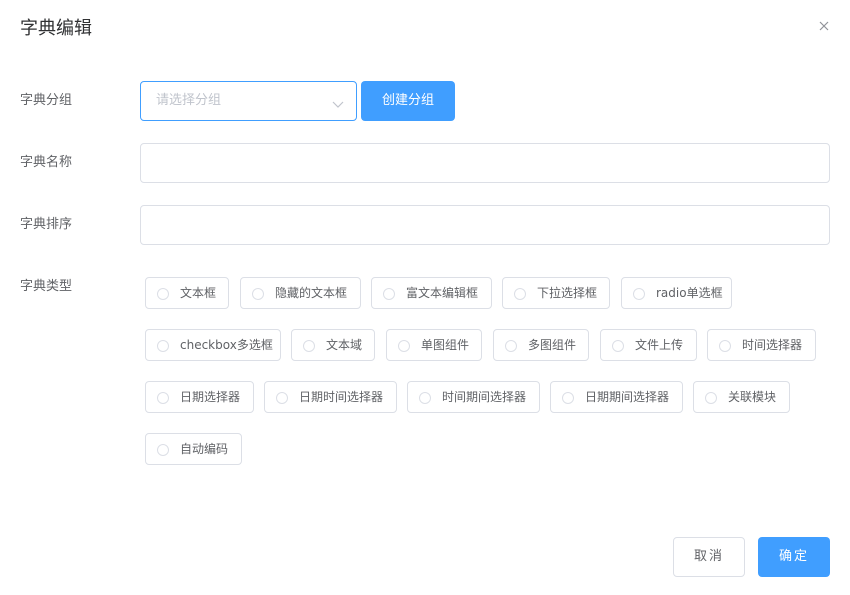 The width and height of the screenshot is (850, 595). Describe the element at coordinates (442, 293) in the screenshot. I see `type-option-label: 富文本编辑框` at that location.